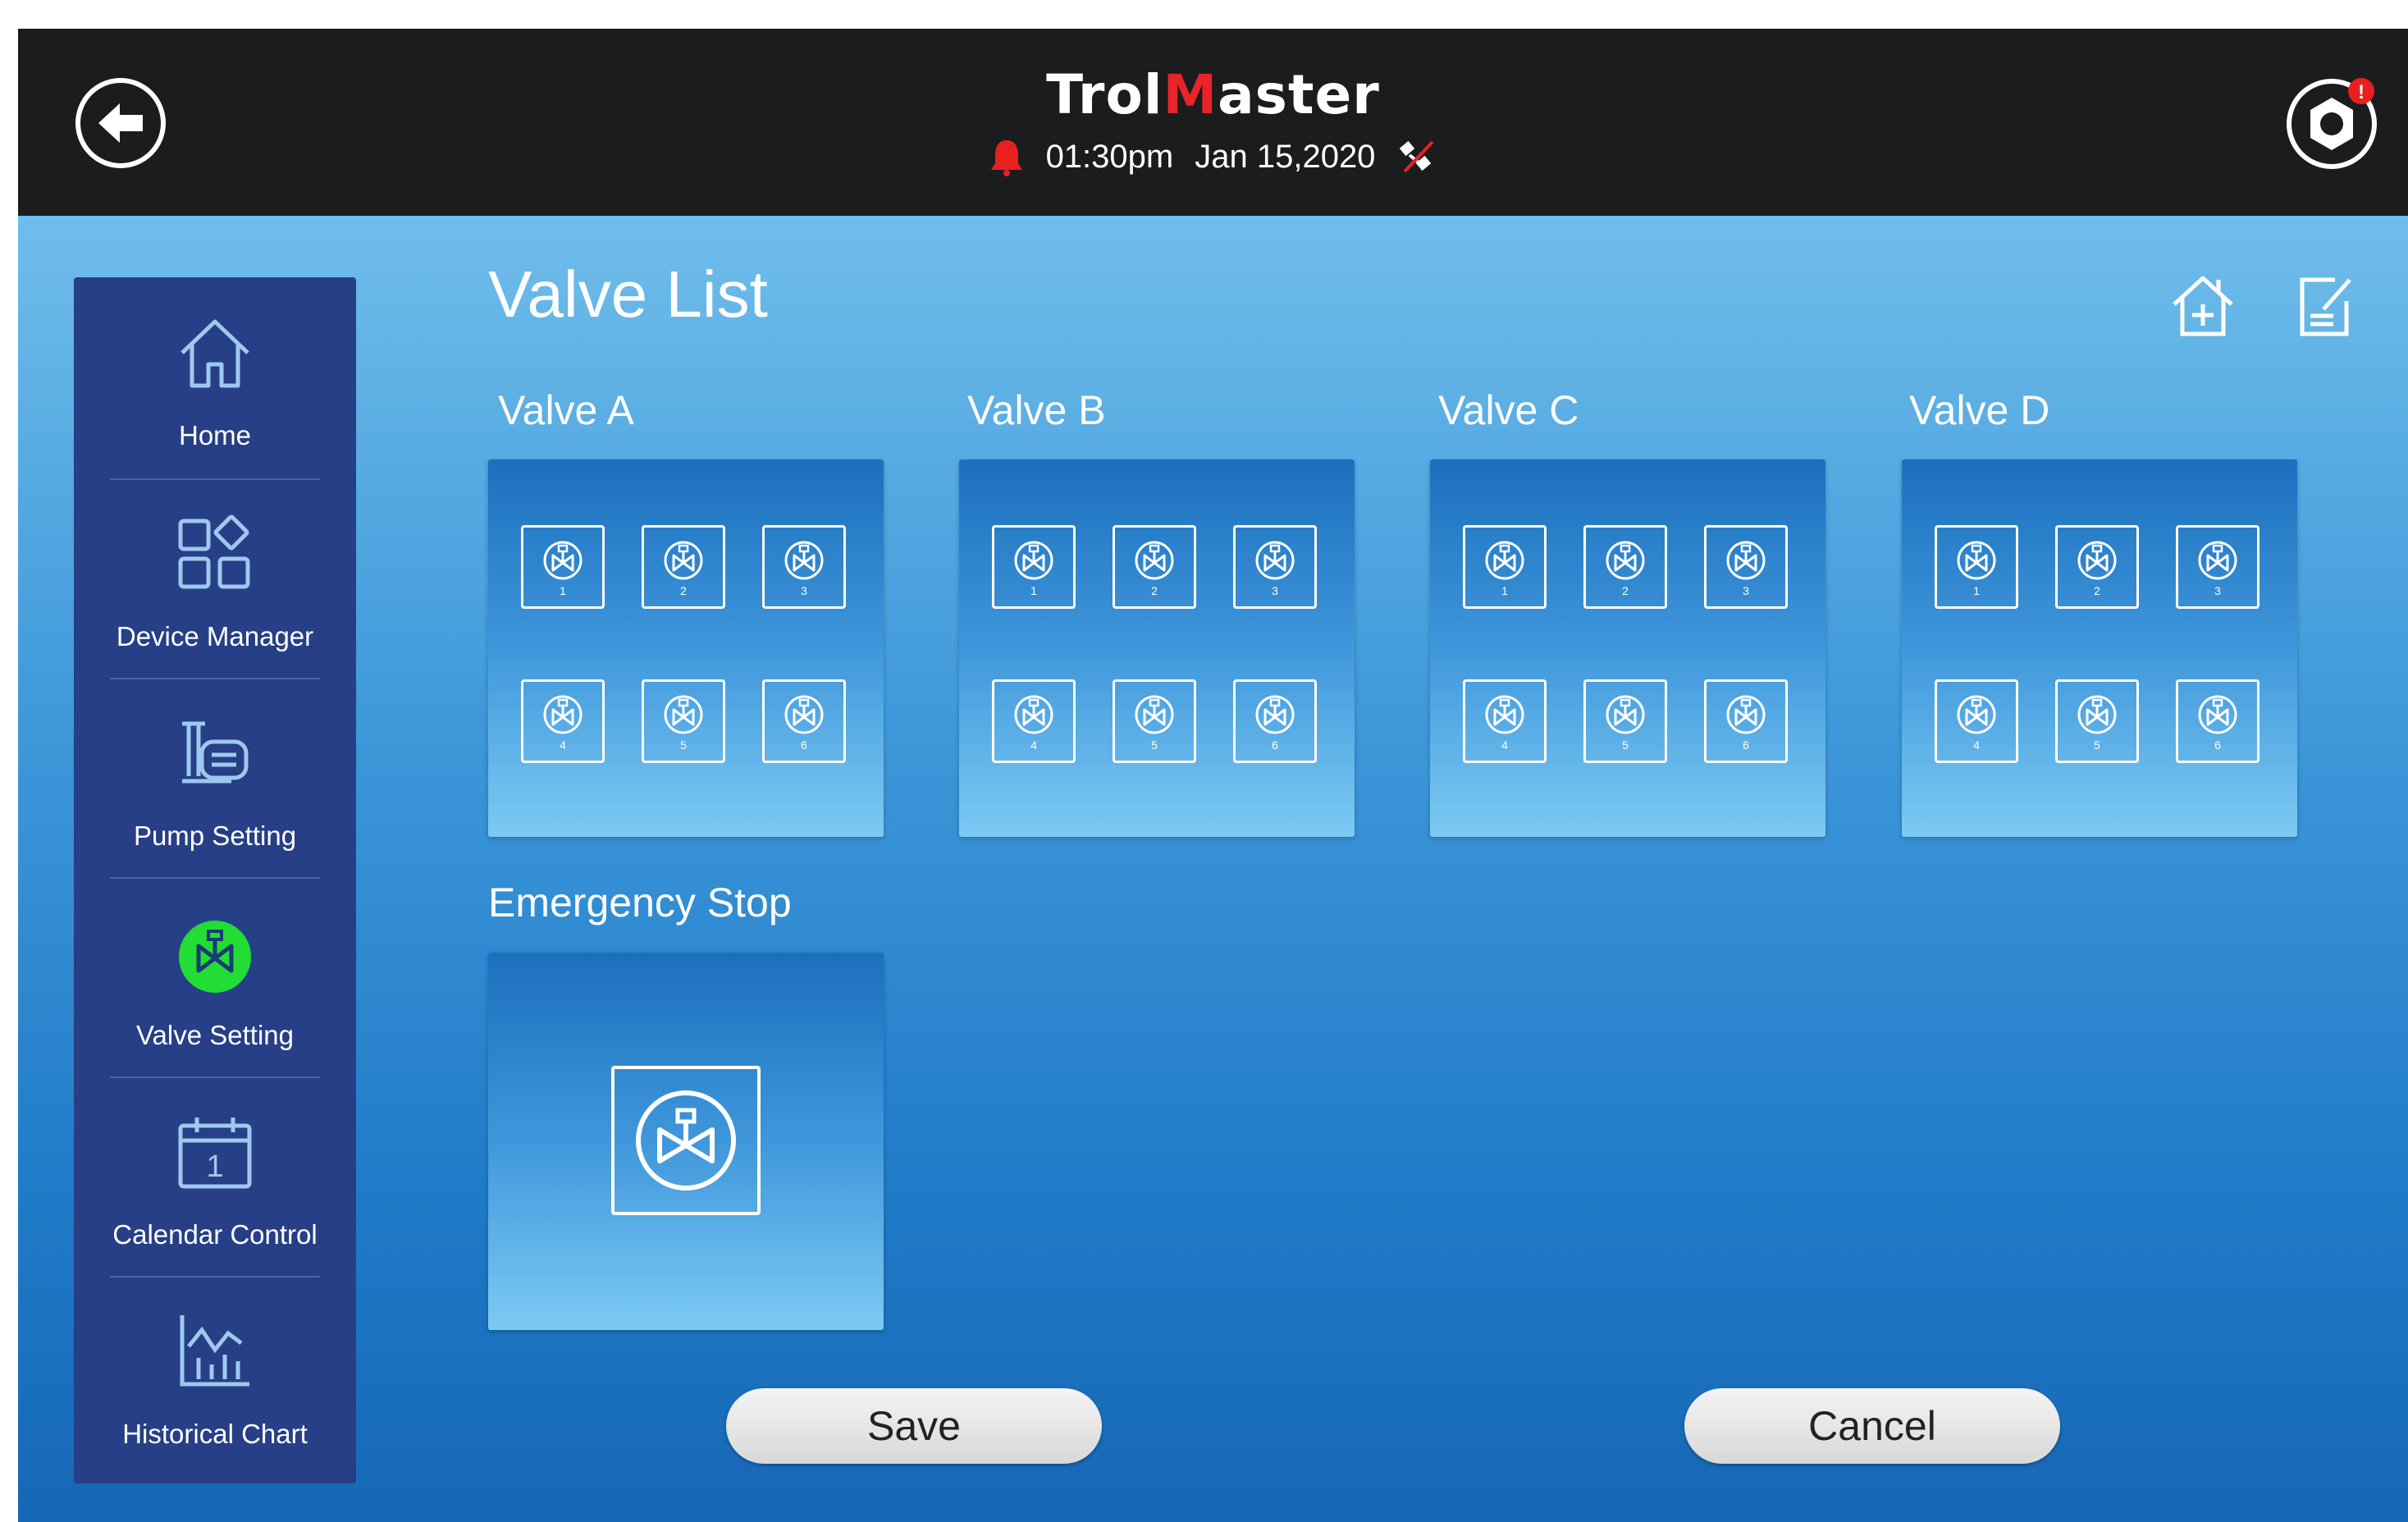 The width and height of the screenshot is (2408, 1522). I want to click on group-label-valve-a: Valve A, so click(566, 410).